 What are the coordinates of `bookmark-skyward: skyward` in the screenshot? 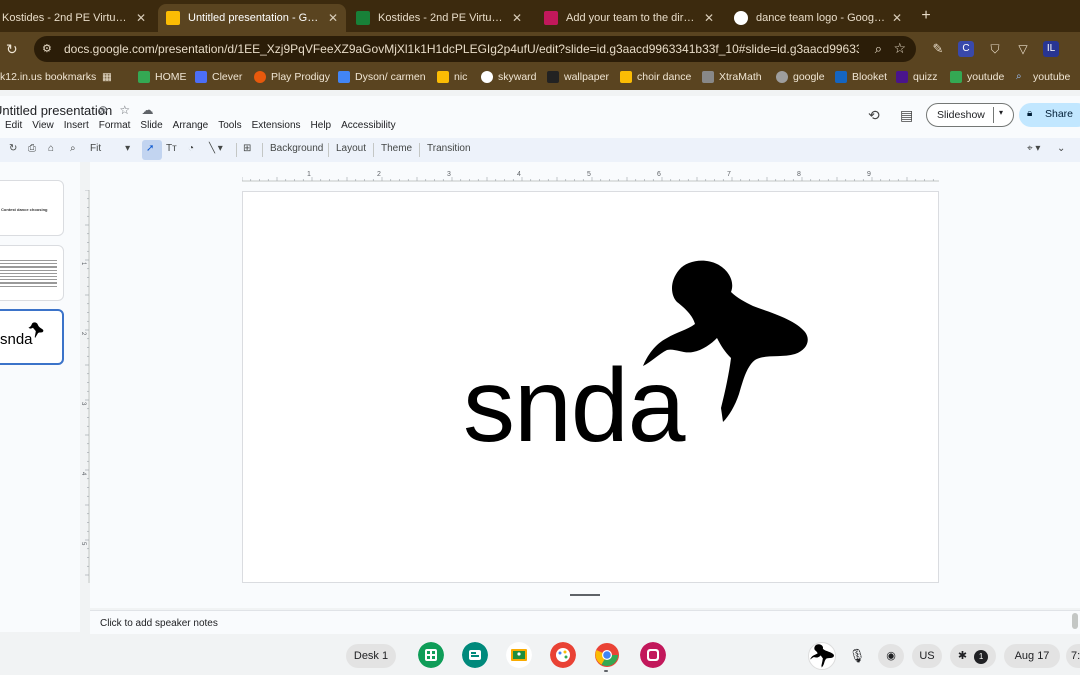 It's located at (509, 77).